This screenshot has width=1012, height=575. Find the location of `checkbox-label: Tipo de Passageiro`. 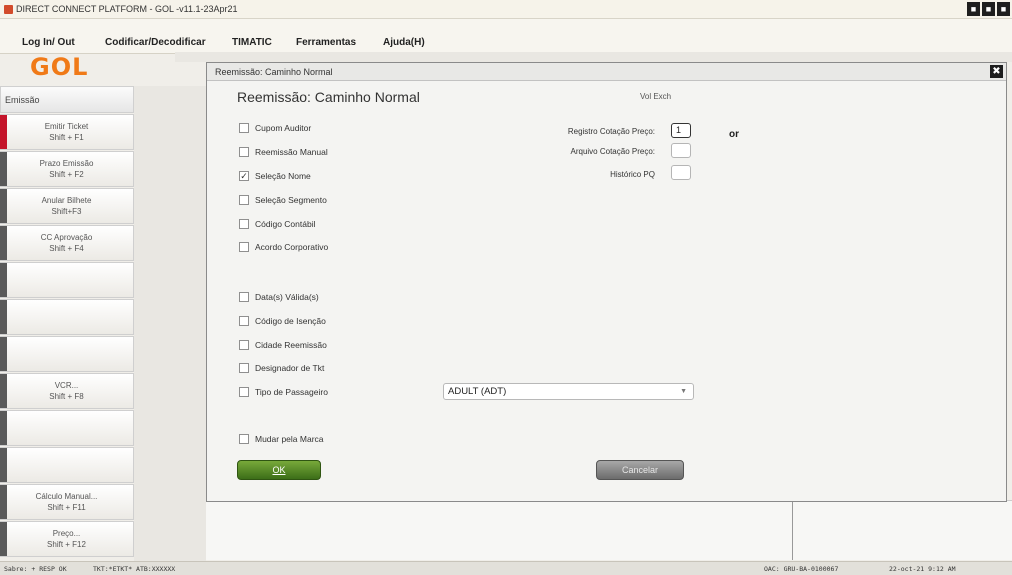

checkbox-label: Tipo de Passageiro is located at coordinates (291, 392).